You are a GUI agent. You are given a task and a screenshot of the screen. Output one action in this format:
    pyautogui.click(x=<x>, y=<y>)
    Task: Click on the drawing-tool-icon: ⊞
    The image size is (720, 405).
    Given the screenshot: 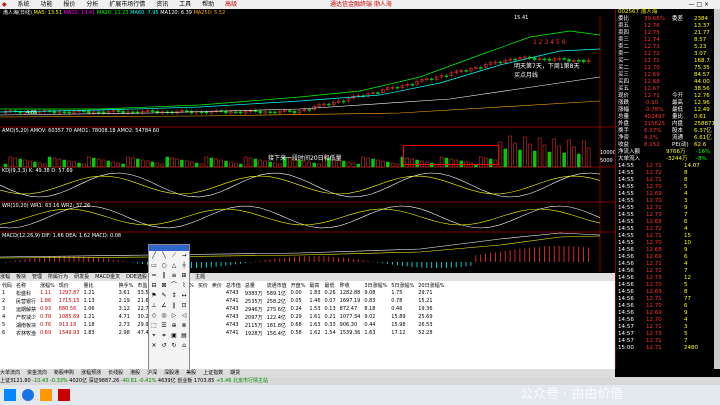 What is the action you would take?
    pyautogui.click(x=184, y=276)
    